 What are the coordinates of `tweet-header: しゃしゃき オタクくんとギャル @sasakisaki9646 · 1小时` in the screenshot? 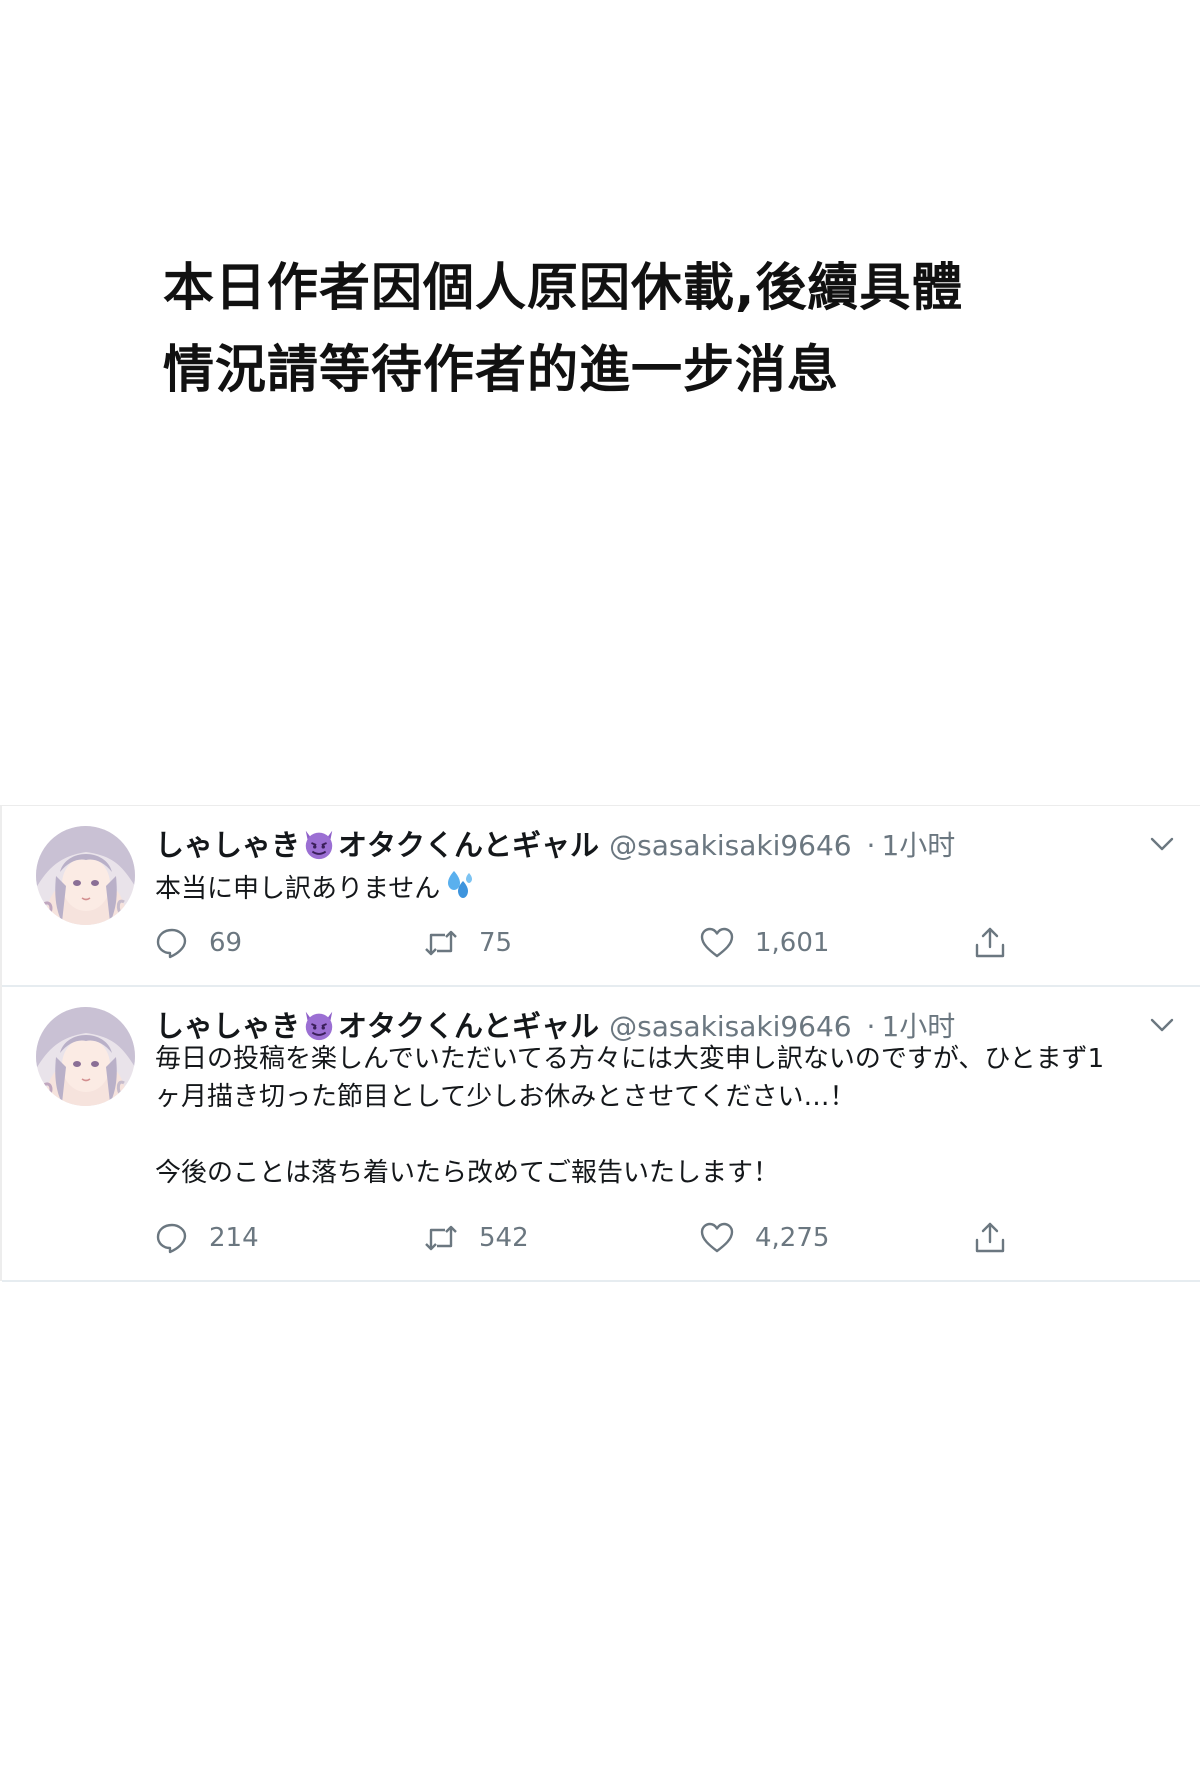 It's located at (555, 845).